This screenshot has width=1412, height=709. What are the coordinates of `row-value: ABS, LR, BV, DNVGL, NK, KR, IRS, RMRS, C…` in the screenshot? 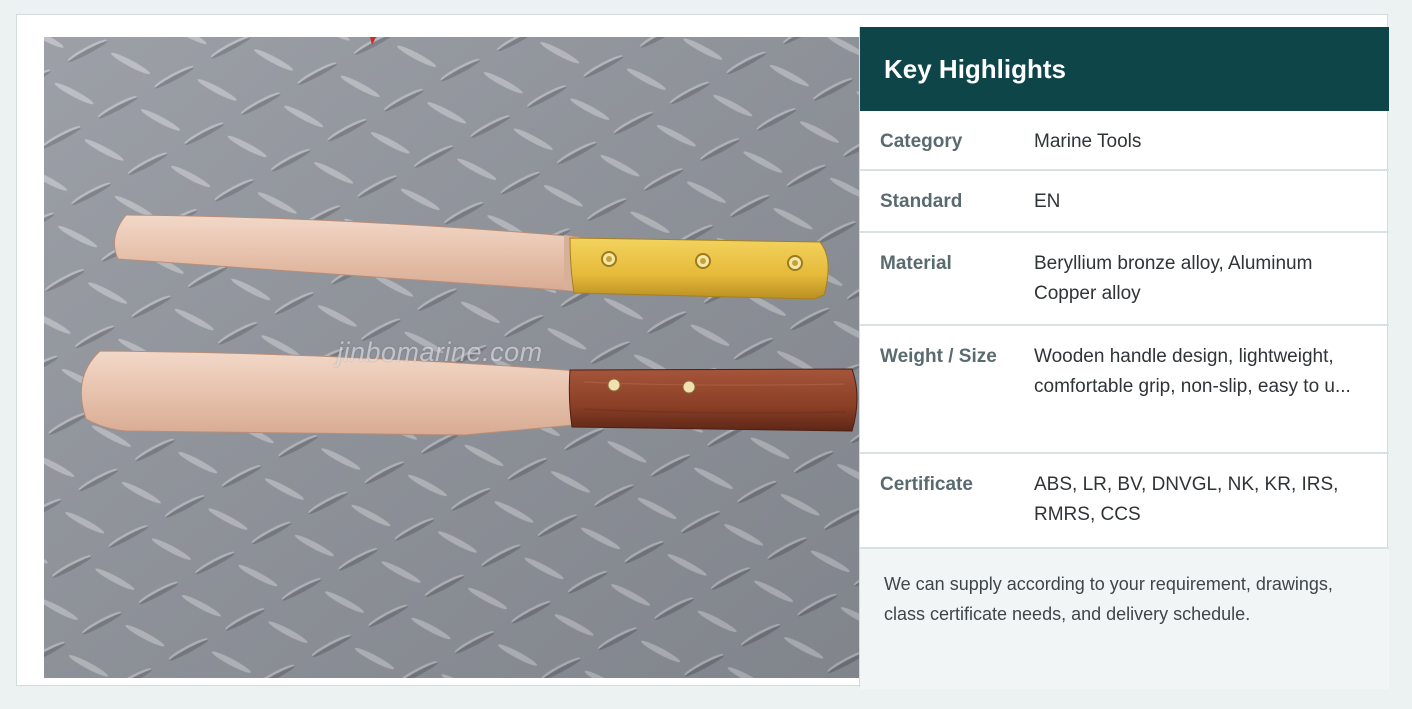 It's located at (1186, 499).